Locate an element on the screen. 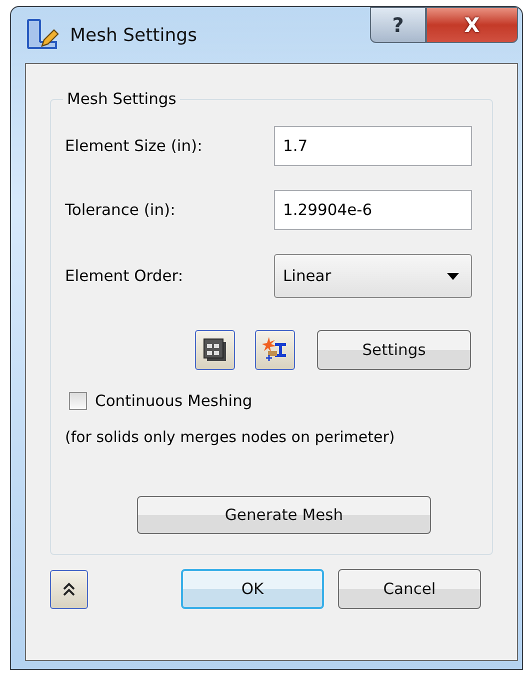  window-title: Mesh Settings is located at coordinates (133, 35).